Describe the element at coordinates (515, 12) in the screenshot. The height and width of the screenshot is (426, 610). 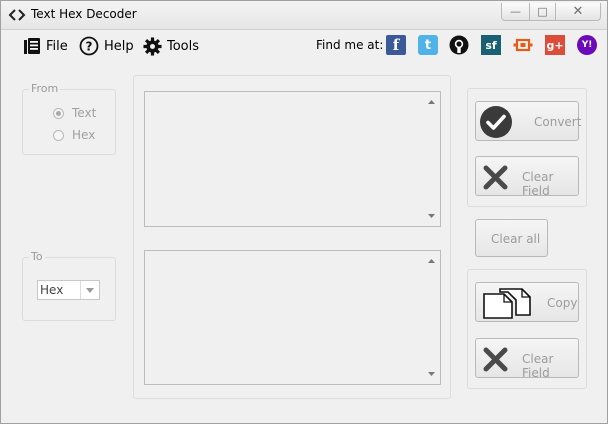
I see `minimize-button: —` at that location.